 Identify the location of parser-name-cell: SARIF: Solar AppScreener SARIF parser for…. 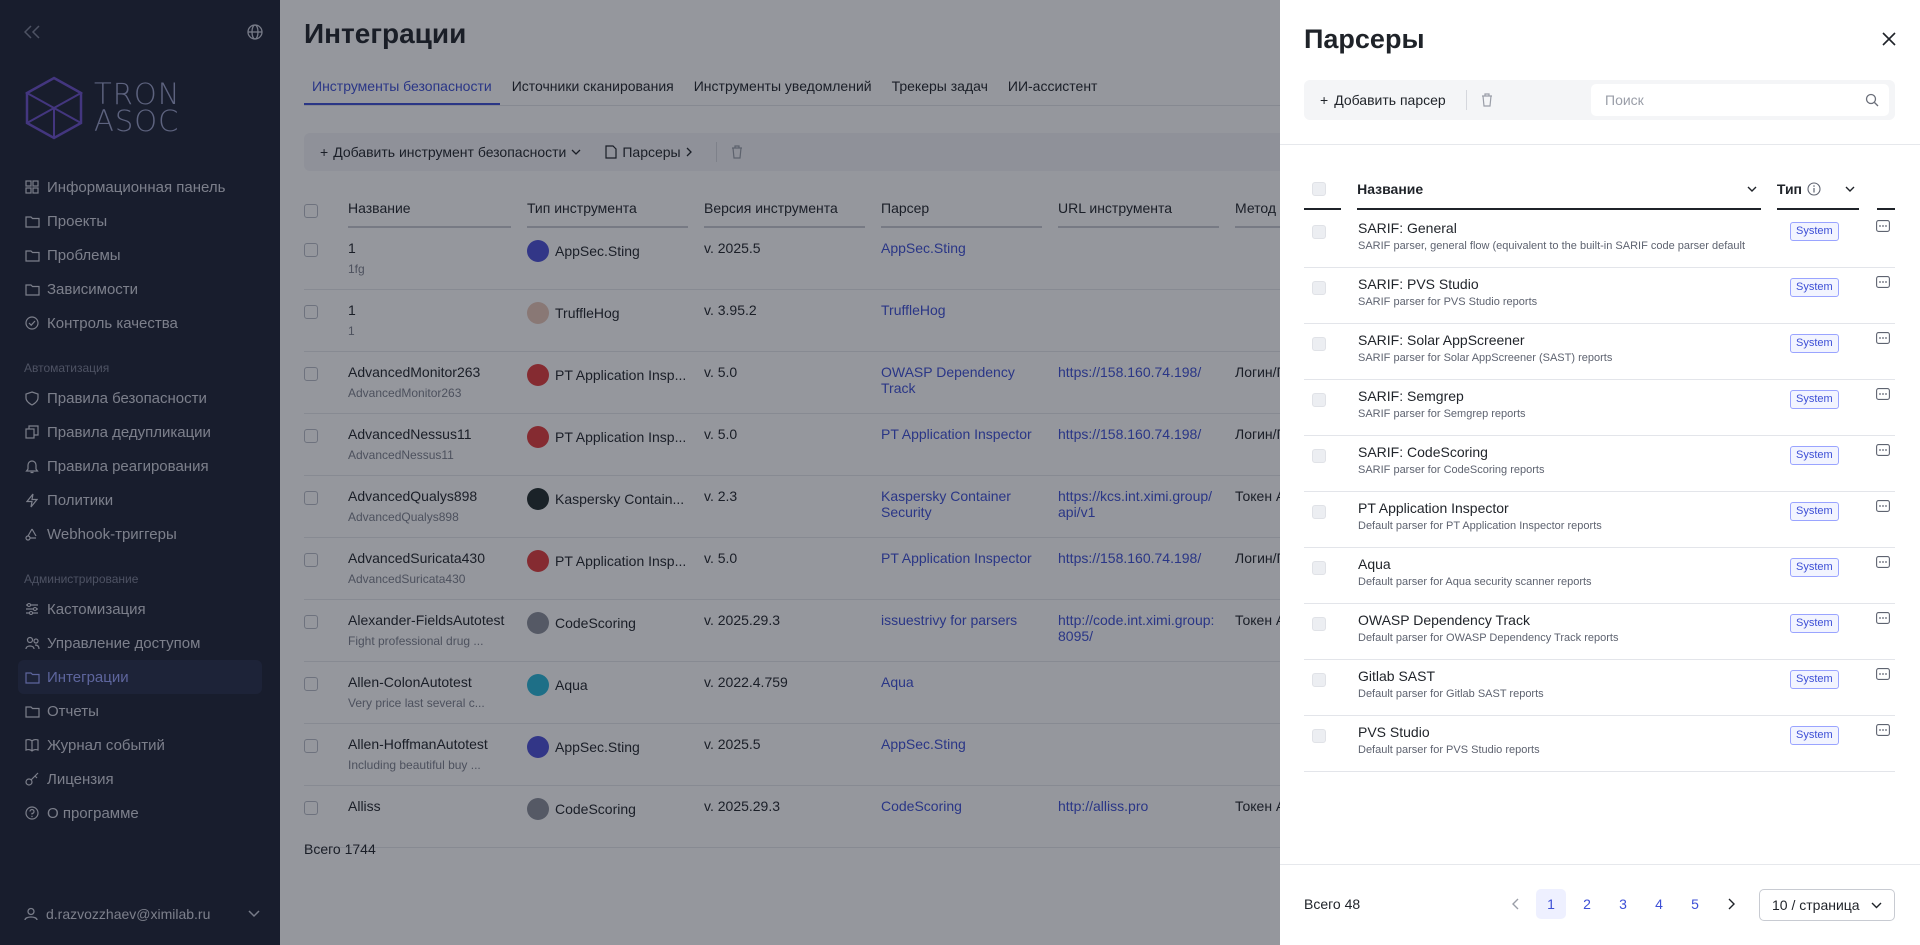
(1574, 351).